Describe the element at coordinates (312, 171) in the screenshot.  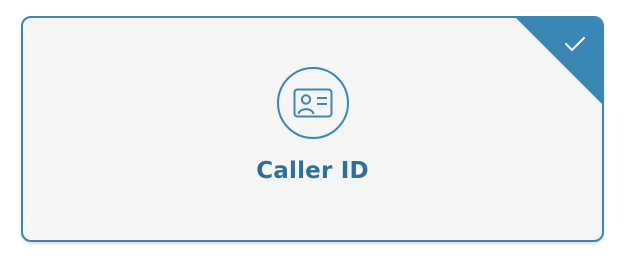
I see `card-label: Caller ID` at that location.